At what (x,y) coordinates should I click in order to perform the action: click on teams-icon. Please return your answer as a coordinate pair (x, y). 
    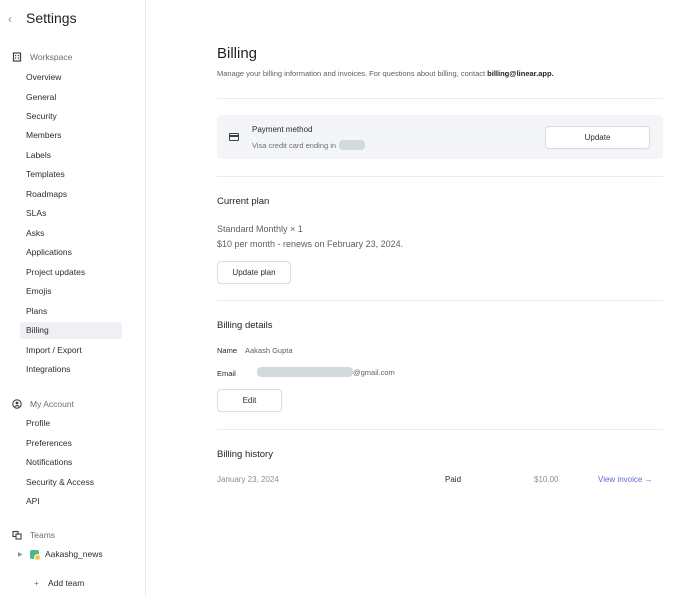
    Looking at the image, I should click on (17, 535).